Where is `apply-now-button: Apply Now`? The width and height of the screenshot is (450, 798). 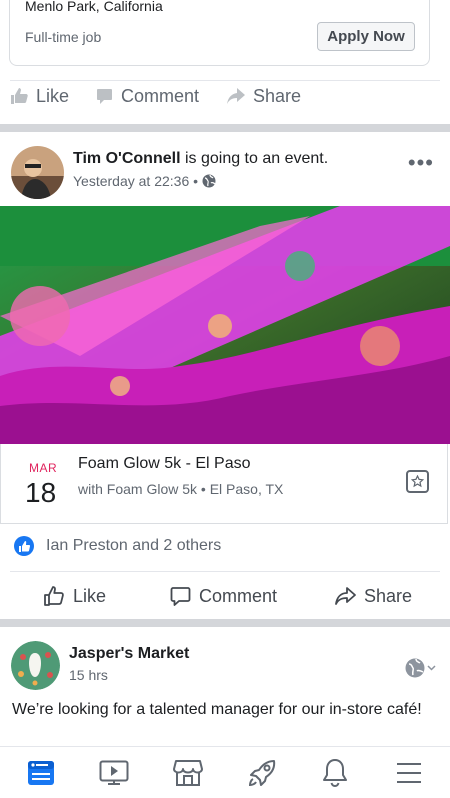 apply-now-button: Apply Now is located at coordinates (366, 36).